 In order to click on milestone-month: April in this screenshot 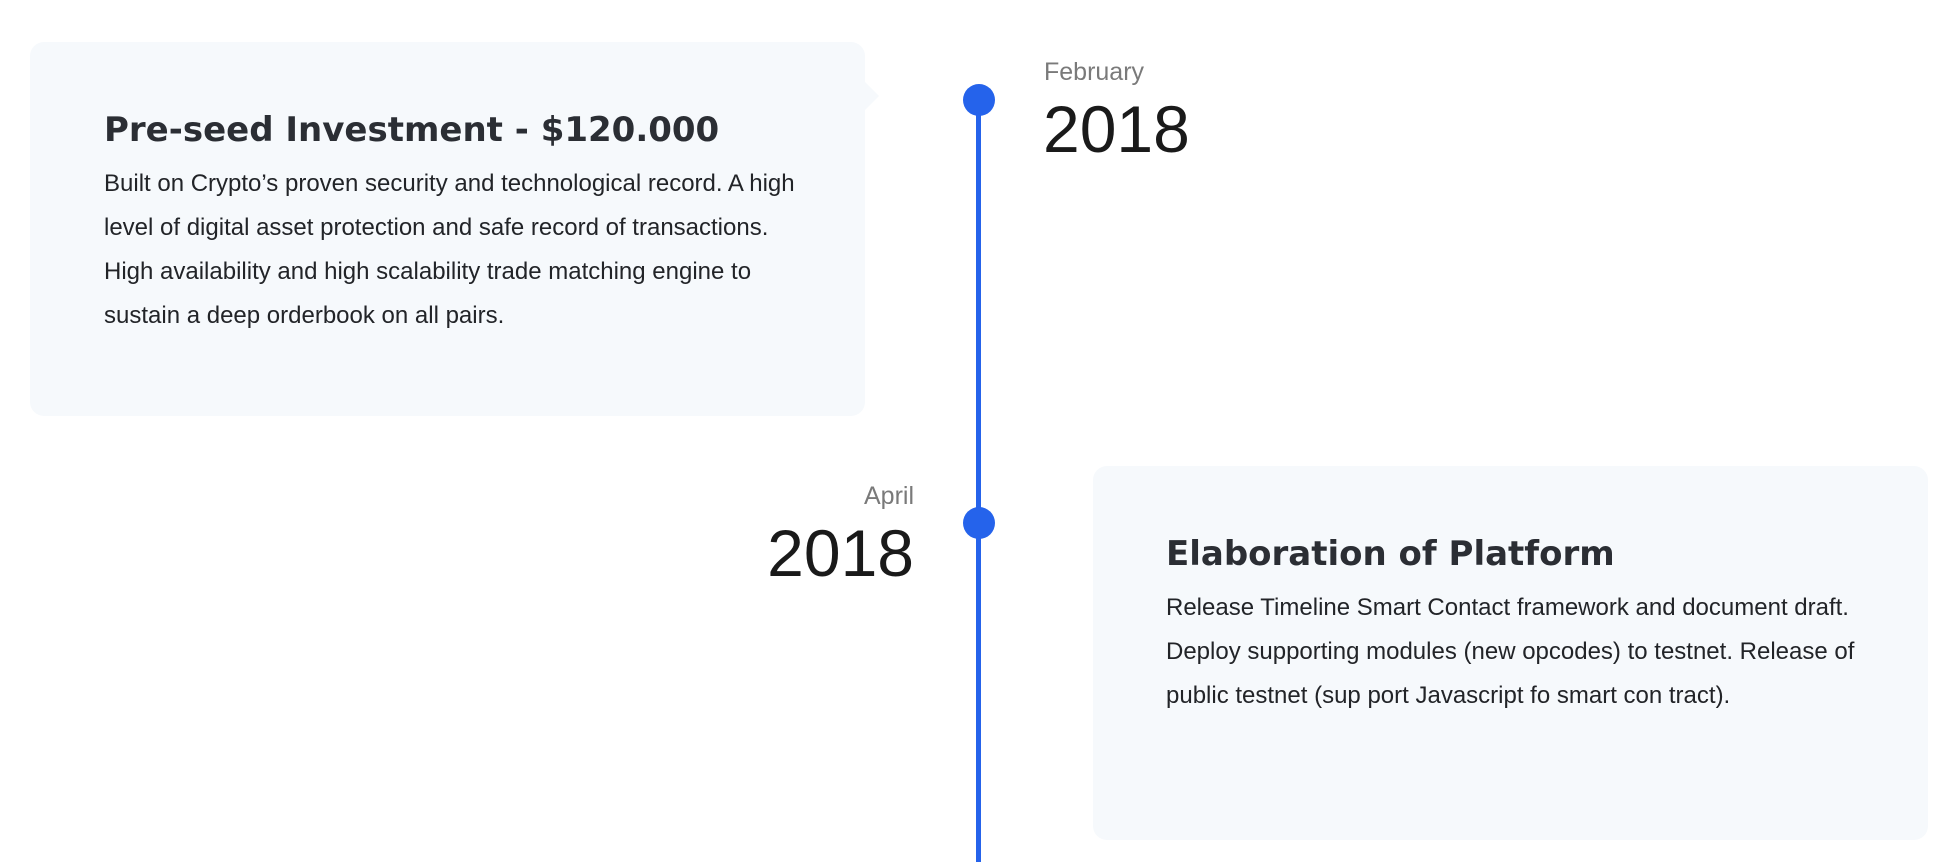, I will do `click(888, 496)`.